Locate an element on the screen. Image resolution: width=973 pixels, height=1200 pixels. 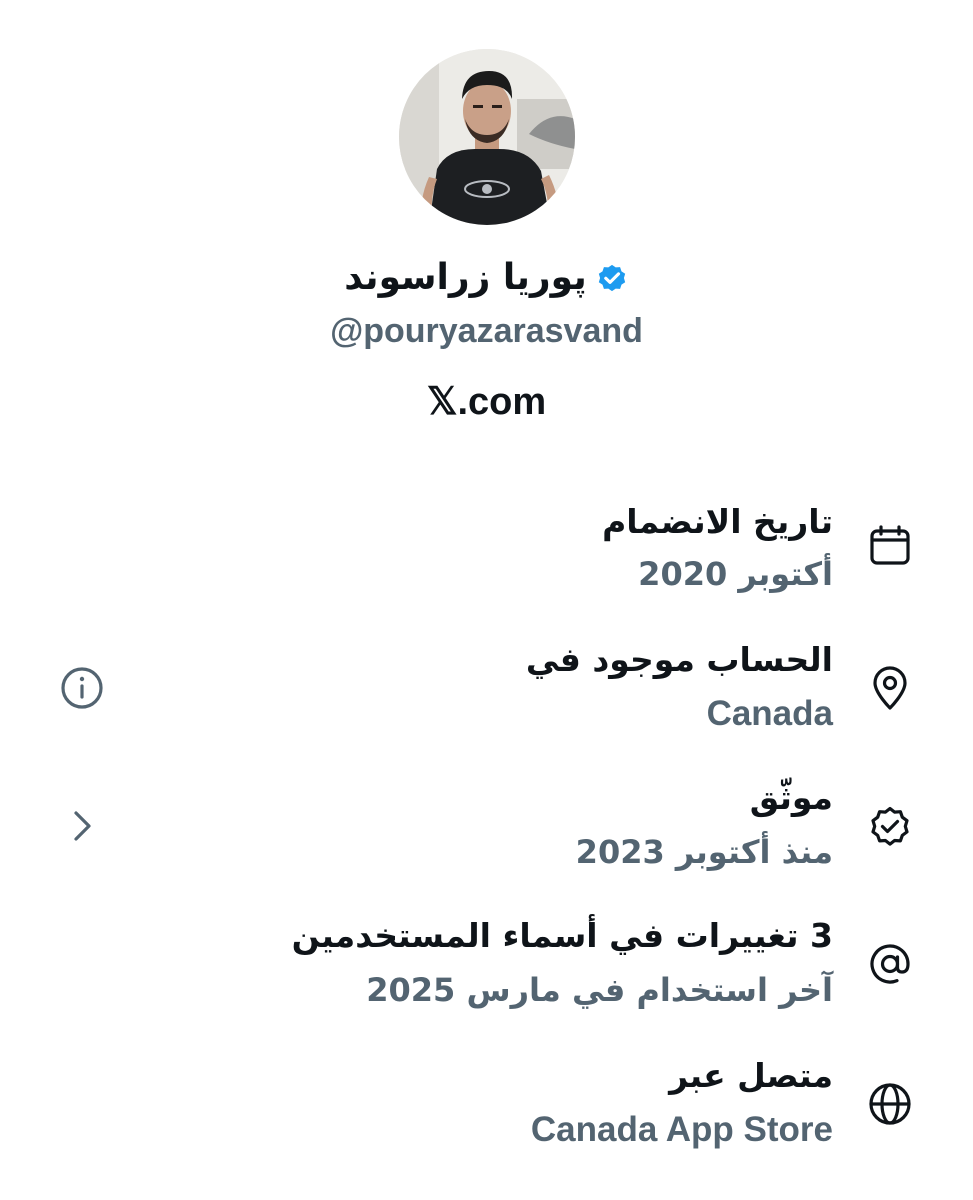
verified-badge-outline-icon is located at coordinates (890, 826).